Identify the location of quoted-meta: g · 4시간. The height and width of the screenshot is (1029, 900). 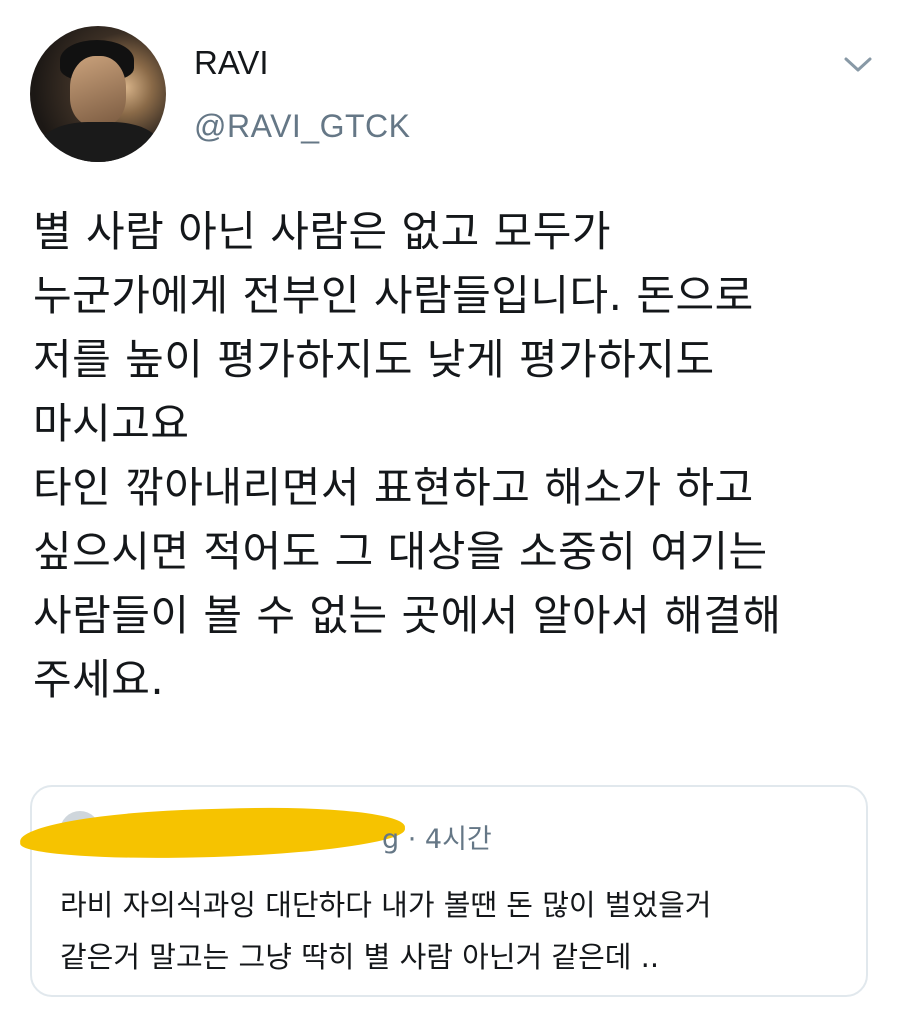
(437, 839).